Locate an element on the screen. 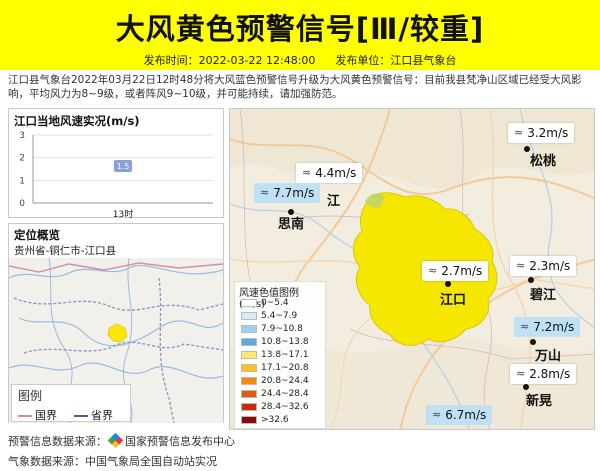 The height and width of the screenshot is (471, 600). y-tick-label: 3 is located at coordinates (22, 136).